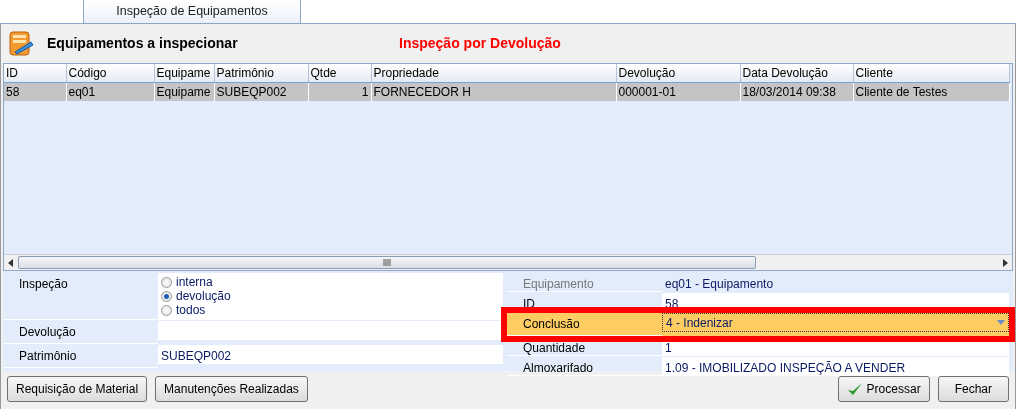 This screenshot has width=1016, height=410. Describe the element at coordinates (35, 73) in the screenshot. I see `column-header: ID` at that location.